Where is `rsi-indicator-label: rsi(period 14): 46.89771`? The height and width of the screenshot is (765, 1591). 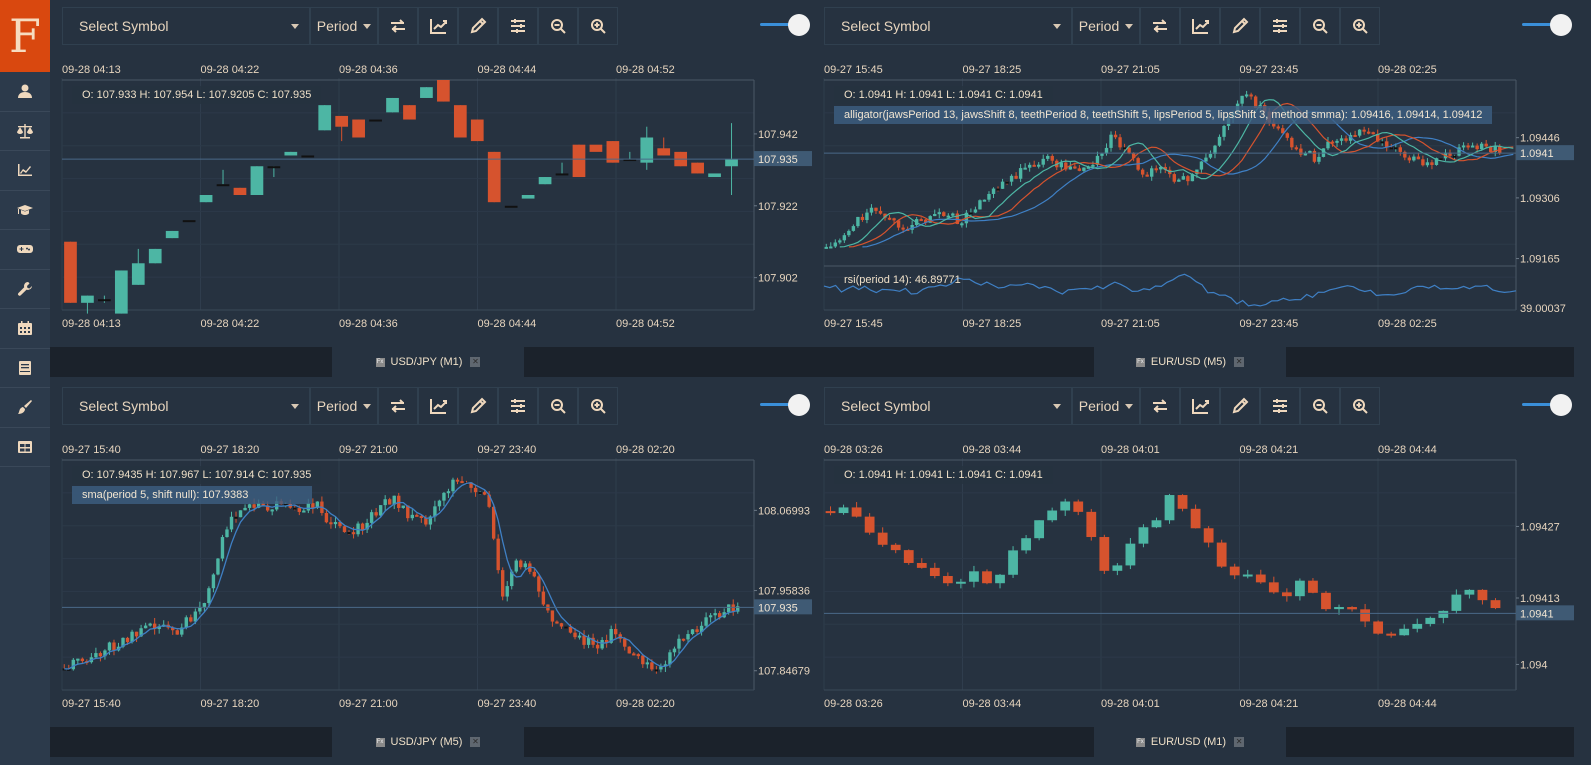 rsi-indicator-label: rsi(period 14): 46.89771 is located at coordinates (902, 280).